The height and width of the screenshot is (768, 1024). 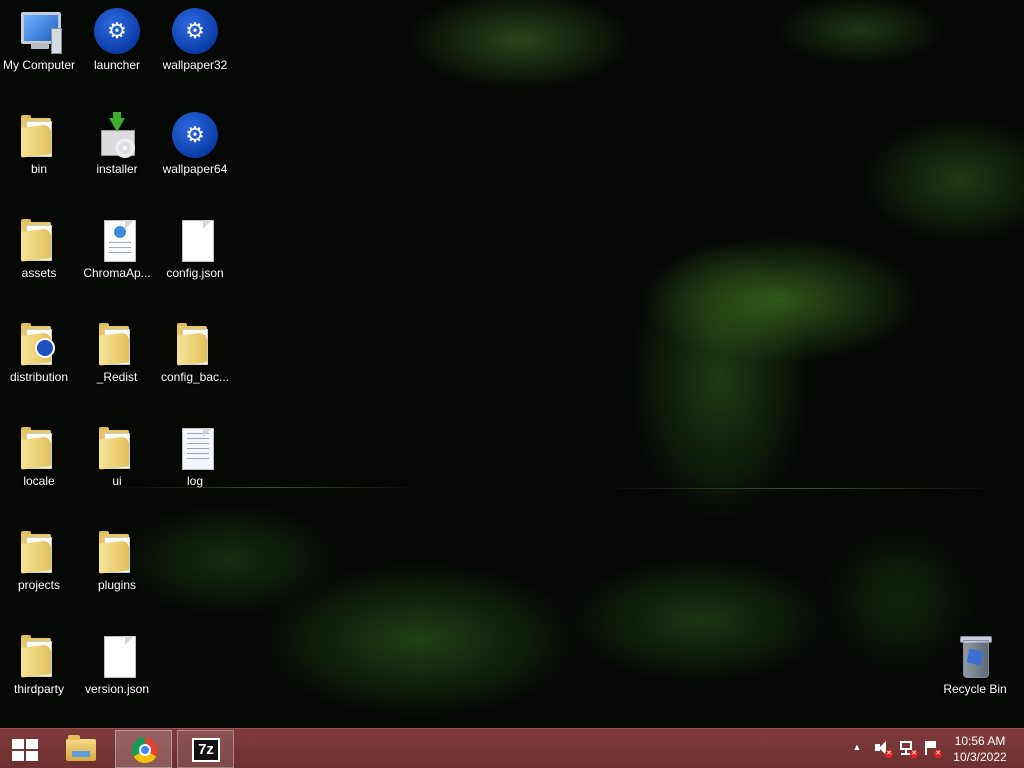 What do you see at coordinates (195, 65) in the screenshot?
I see `desktop-icon-label: wallpaper32` at bounding box center [195, 65].